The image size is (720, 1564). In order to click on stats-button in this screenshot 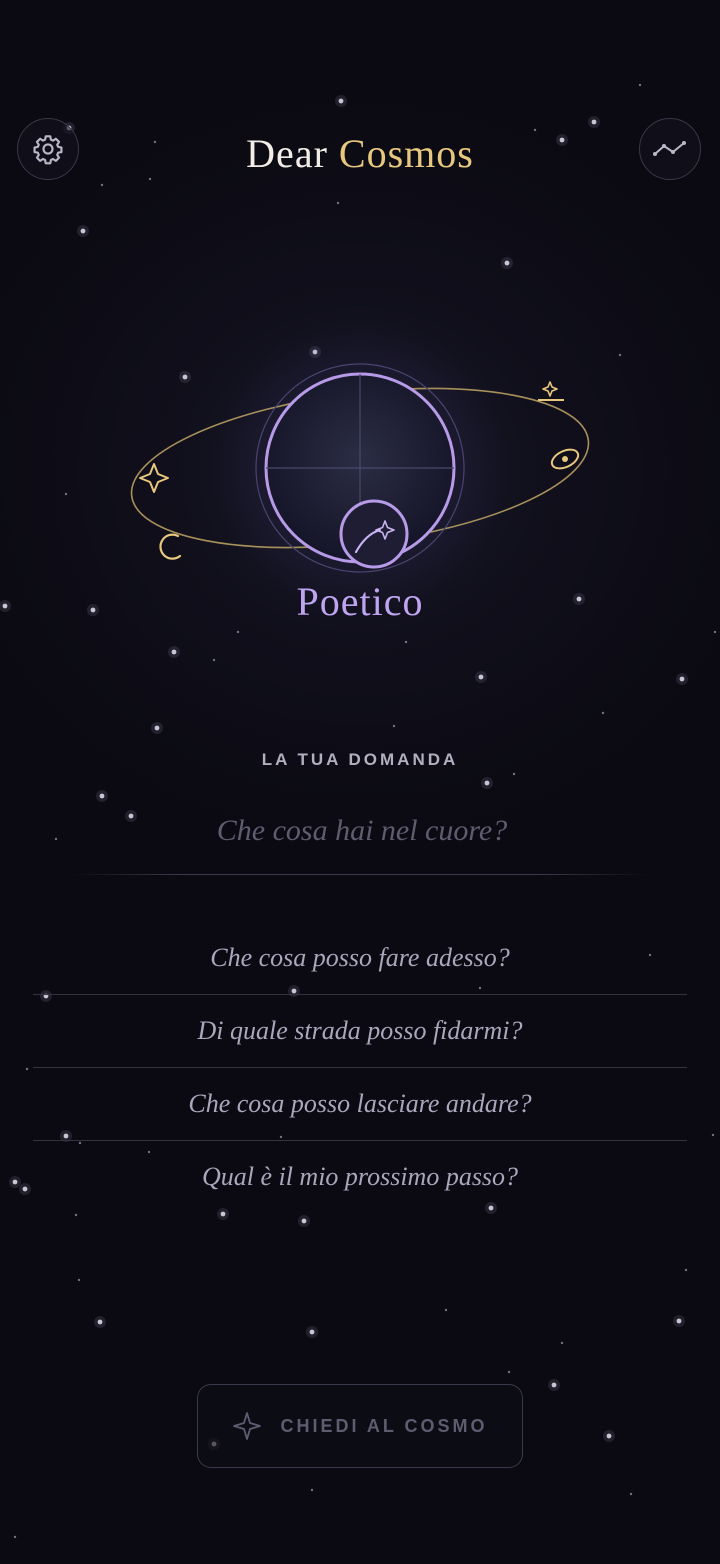, I will do `click(670, 149)`.